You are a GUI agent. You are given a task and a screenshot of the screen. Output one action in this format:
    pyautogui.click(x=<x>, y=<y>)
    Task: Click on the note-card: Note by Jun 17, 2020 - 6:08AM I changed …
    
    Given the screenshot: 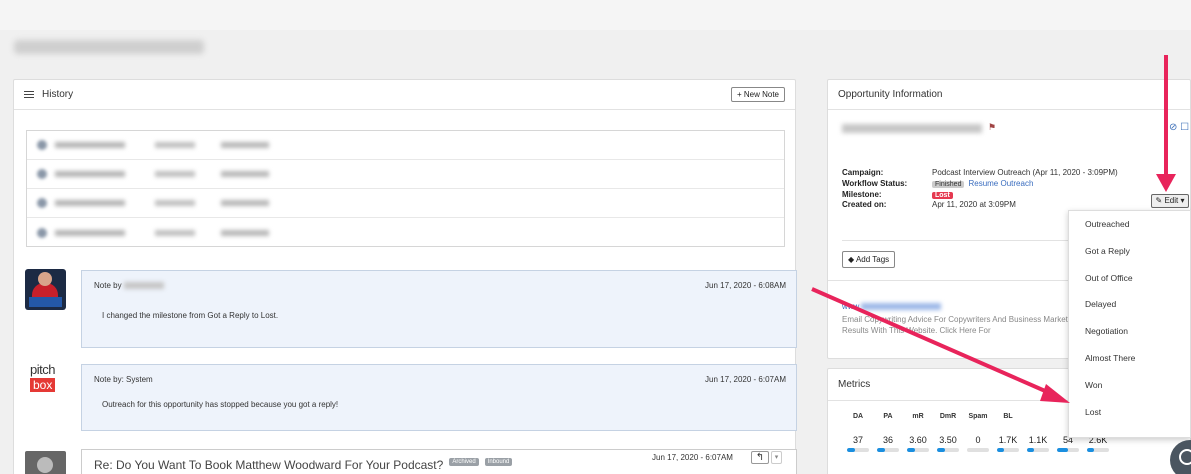 What is the action you would take?
    pyautogui.click(x=439, y=309)
    